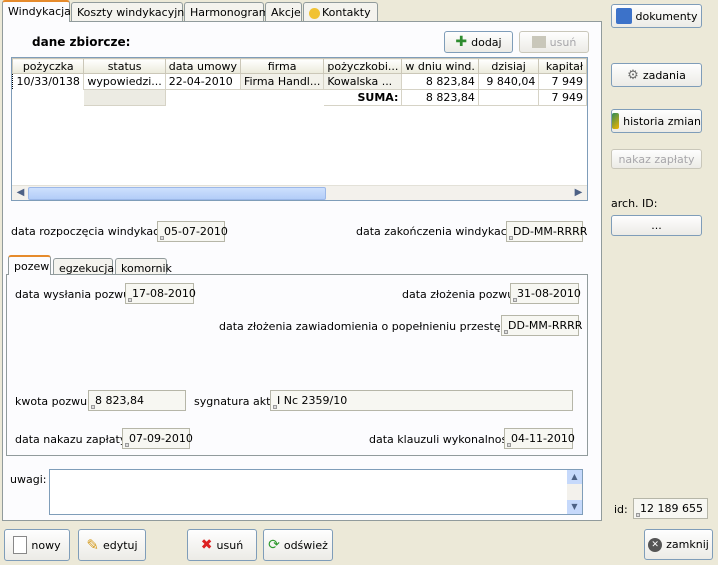  What do you see at coordinates (124, 66) in the screenshot?
I see `col-status: status` at bounding box center [124, 66].